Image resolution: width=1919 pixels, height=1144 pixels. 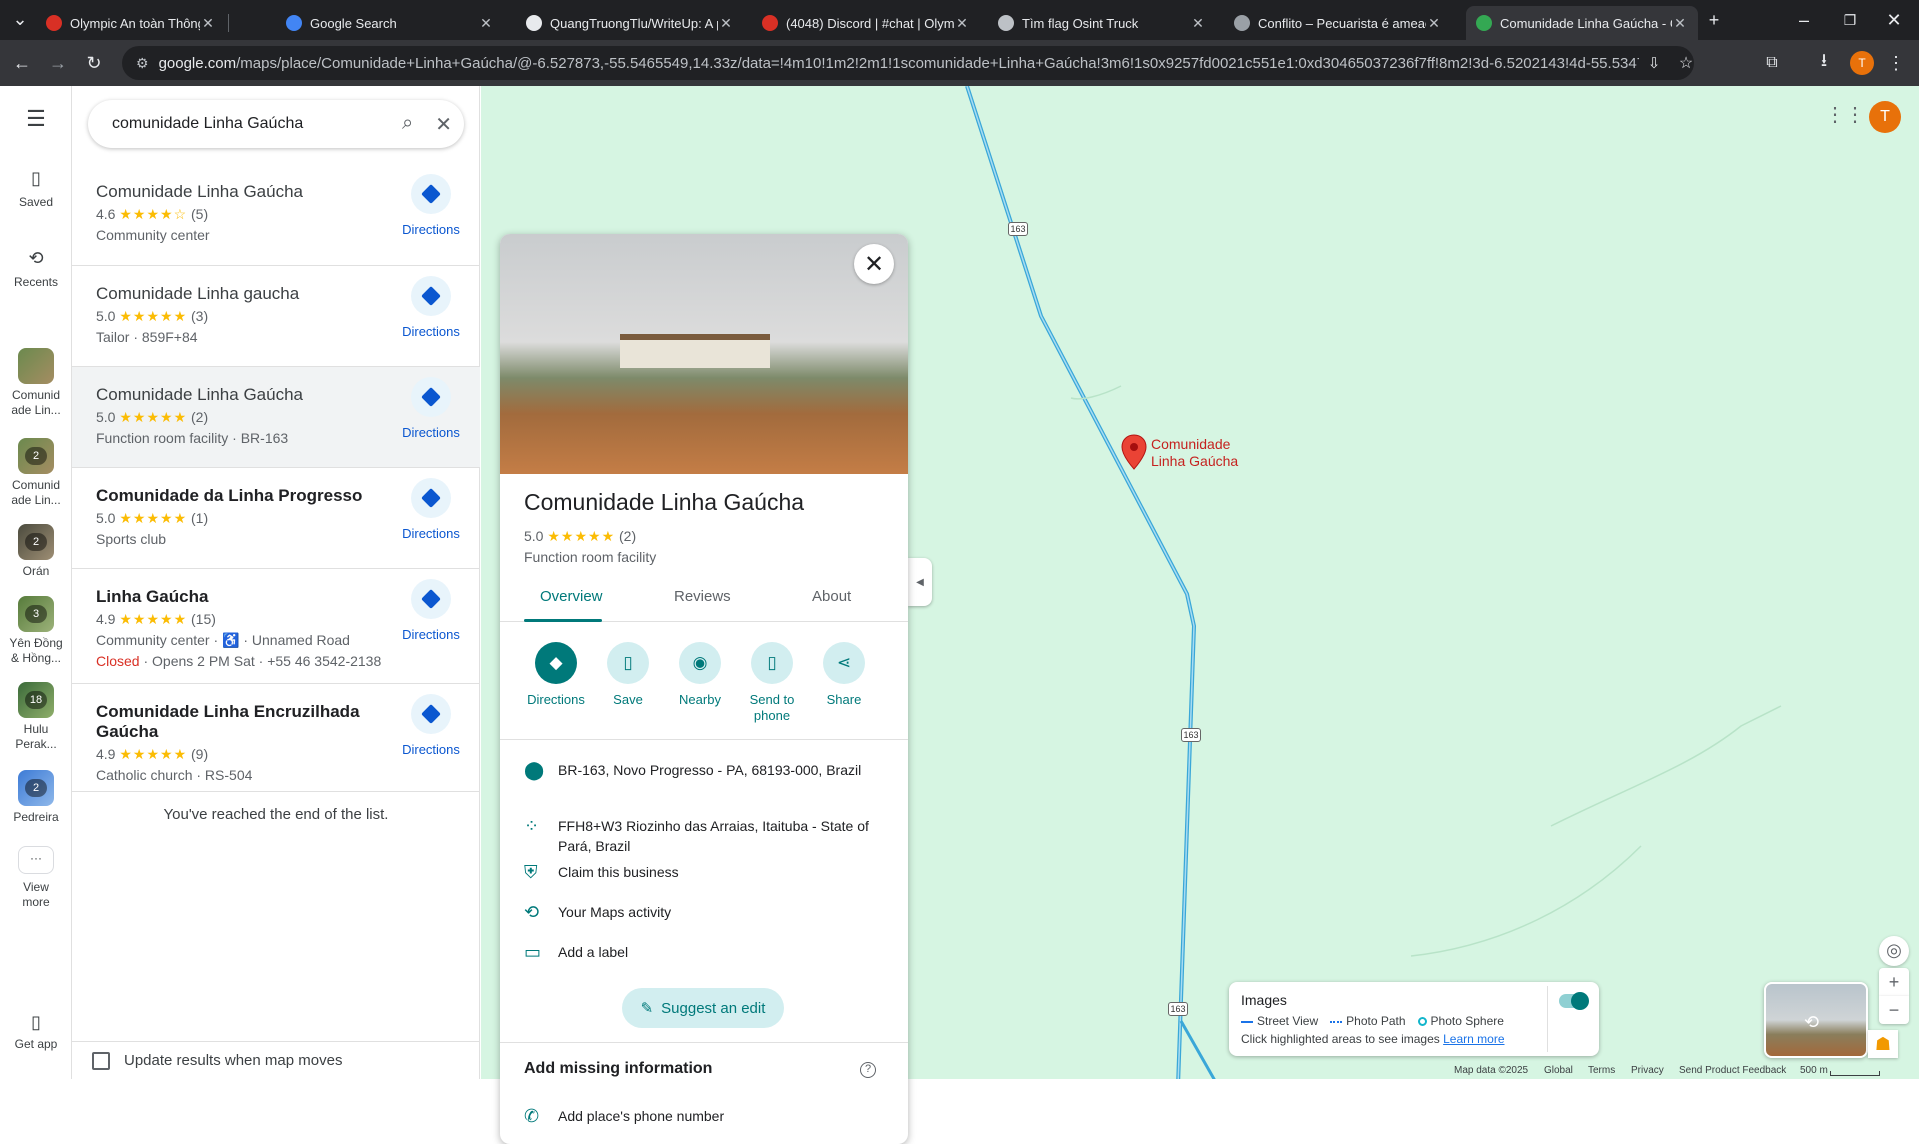 What do you see at coordinates (20, 19) in the screenshot?
I see `tab-search-chevron-icon: ⌄` at bounding box center [20, 19].